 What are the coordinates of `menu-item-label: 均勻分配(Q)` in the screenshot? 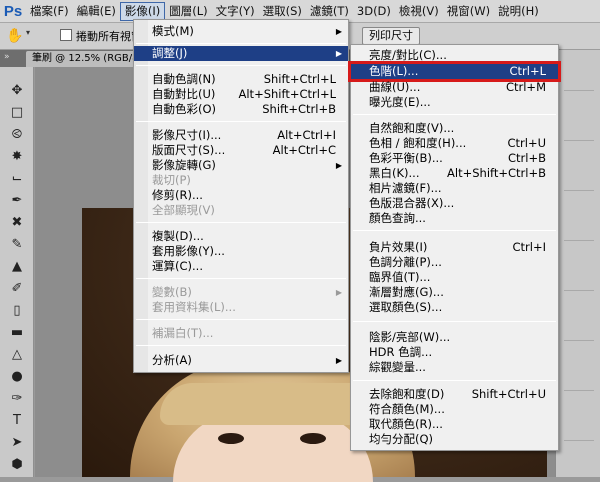 It's located at (401, 439).